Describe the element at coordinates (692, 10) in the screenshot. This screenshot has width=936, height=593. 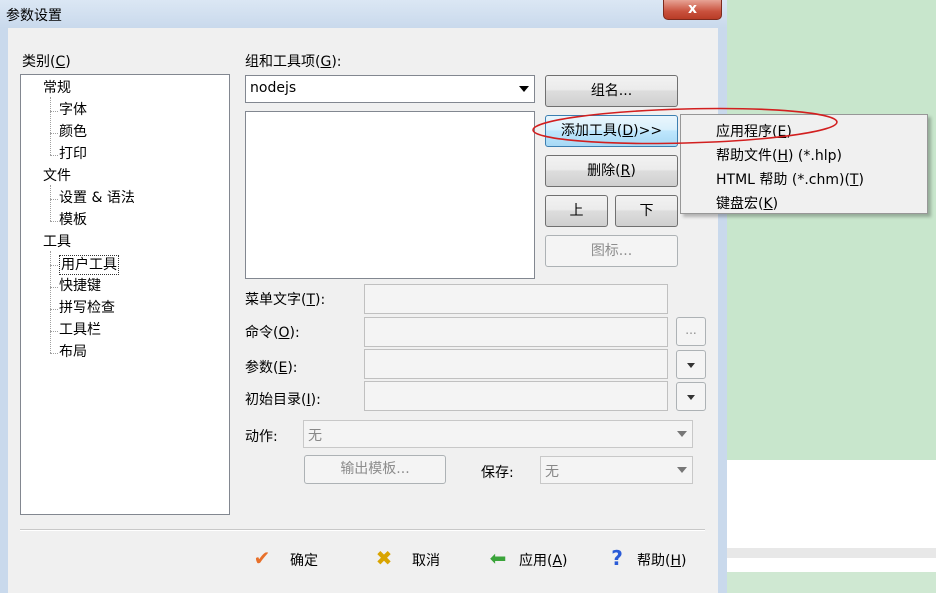
I see `close-button: x` at that location.